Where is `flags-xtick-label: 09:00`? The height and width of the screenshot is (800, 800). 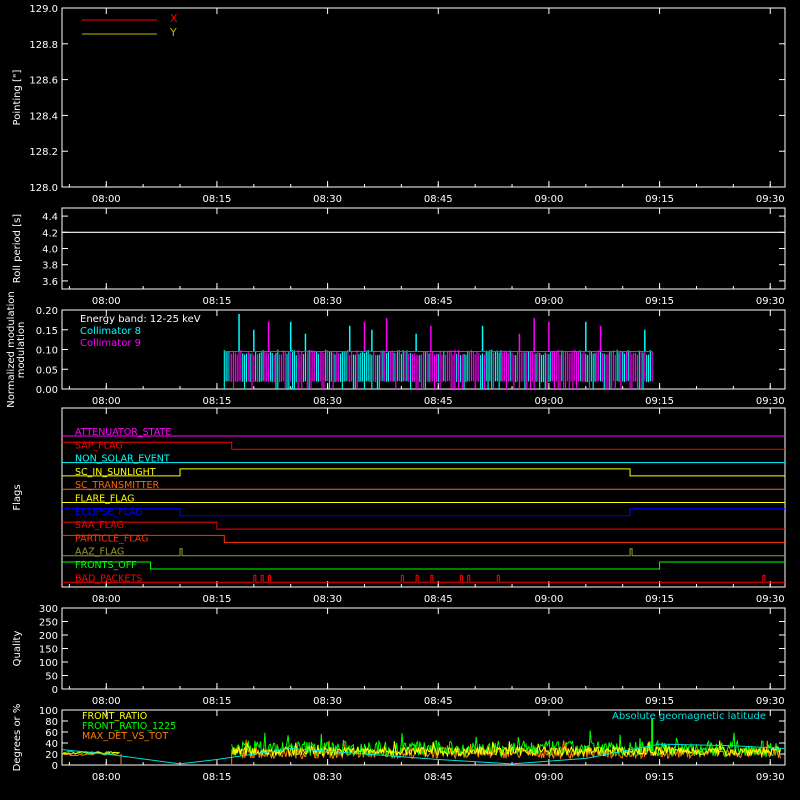
flags-xtick-label: 09:00 is located at coordinates (549, 599).